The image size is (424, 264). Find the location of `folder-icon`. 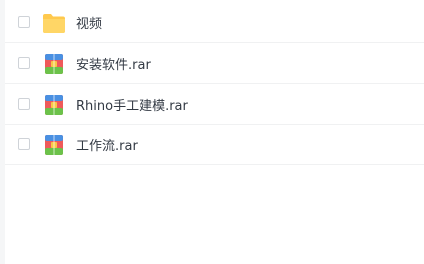

folder-icon is located at coordinates (54, 23).